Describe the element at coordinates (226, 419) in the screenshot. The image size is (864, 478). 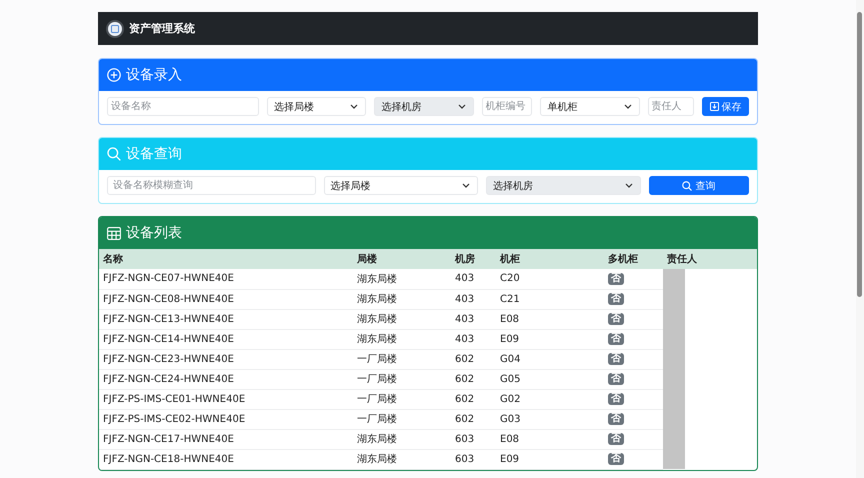
I see `table-cell: FJFZ-PS-IMS-CE02-HWNE40E` at that location.